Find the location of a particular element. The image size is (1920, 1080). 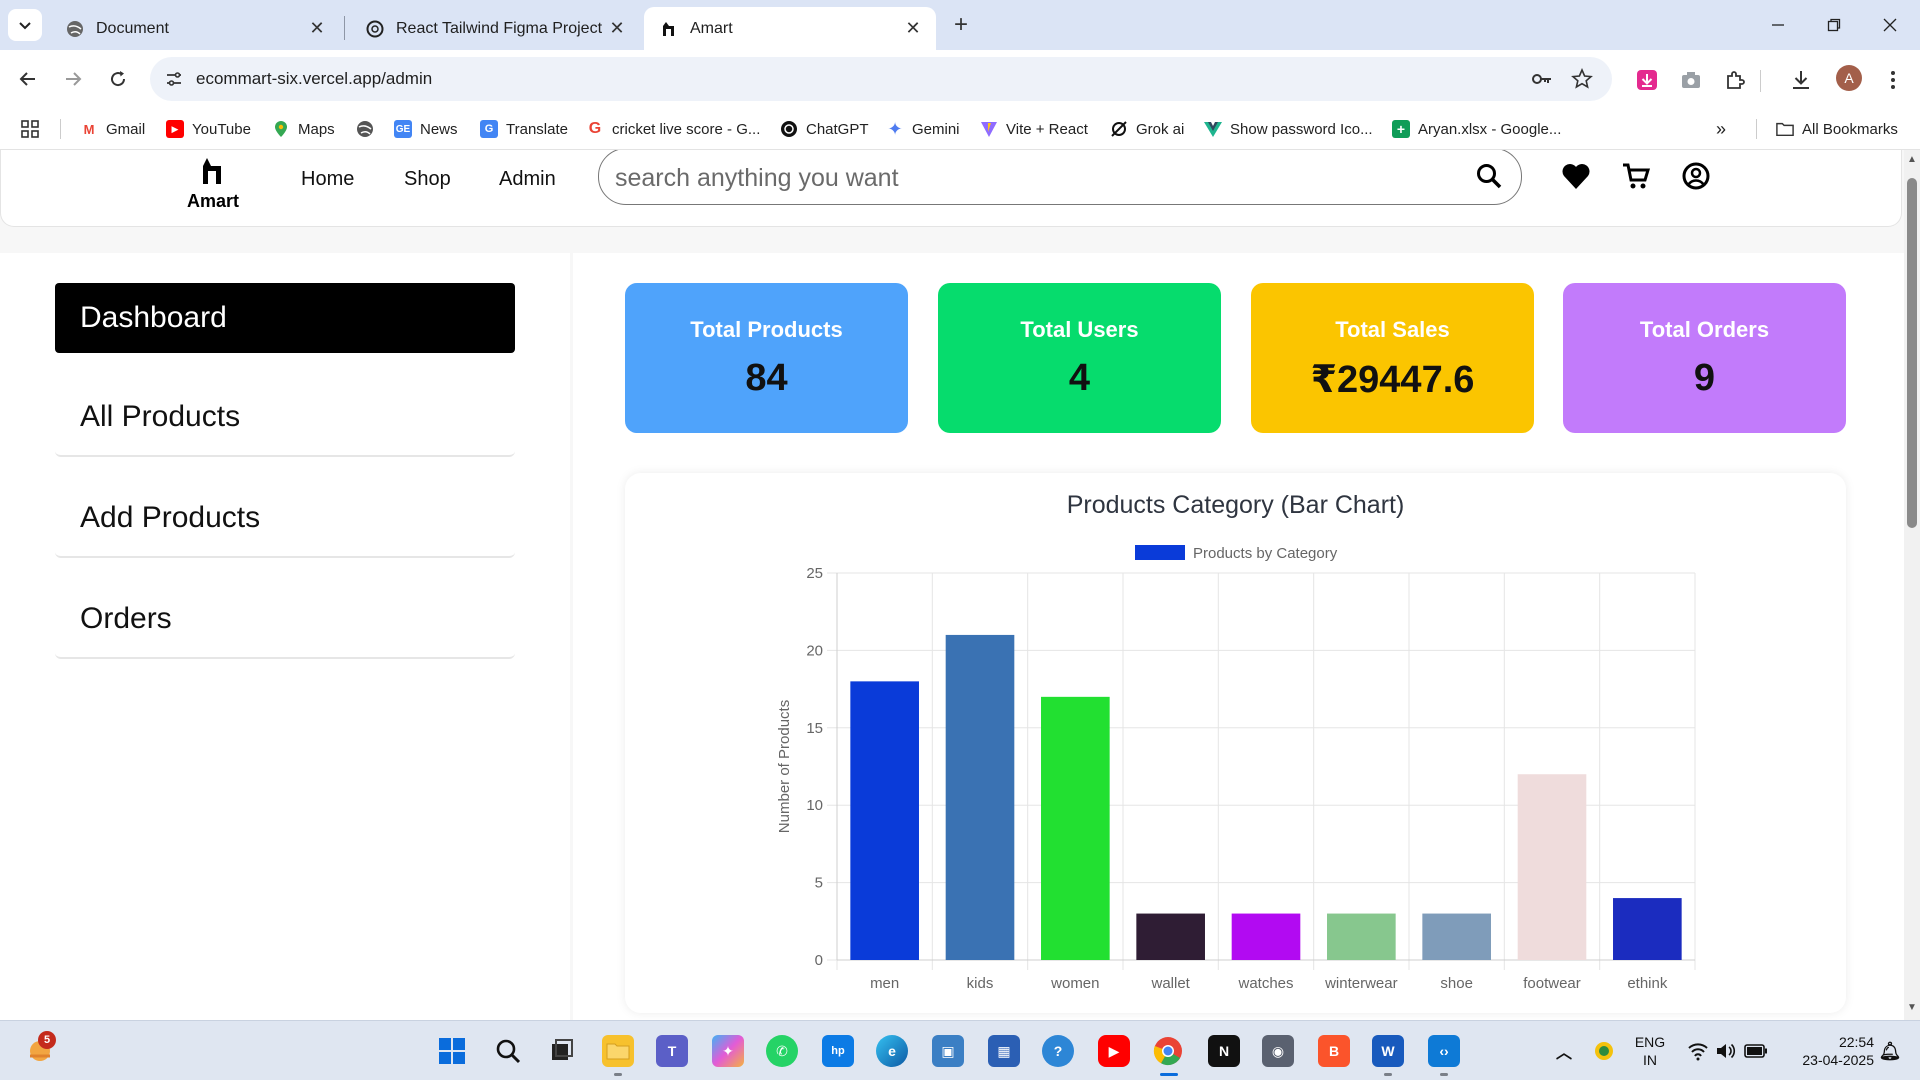

weather-widget: 5 is located at coordinates (40, 1049).